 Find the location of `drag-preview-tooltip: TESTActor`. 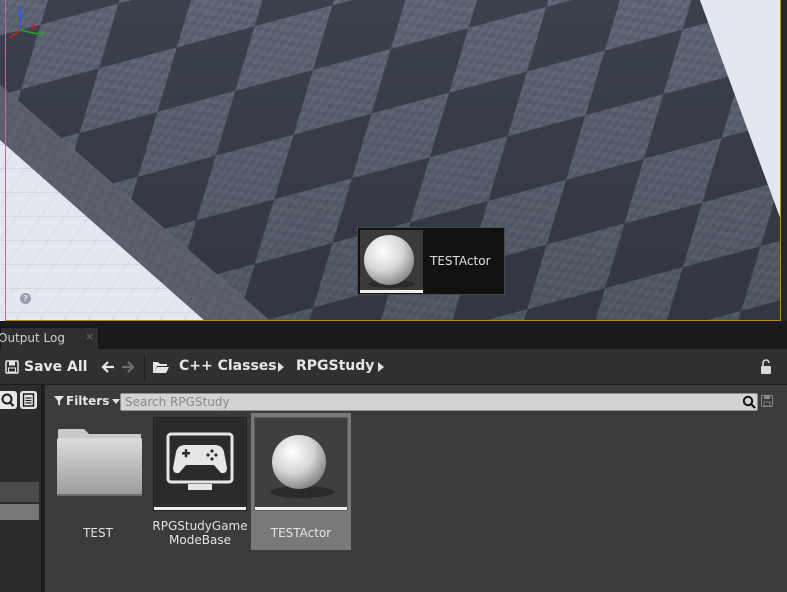

drag-preview-tooltip: TESTActor is located at coordinates (431, 261).